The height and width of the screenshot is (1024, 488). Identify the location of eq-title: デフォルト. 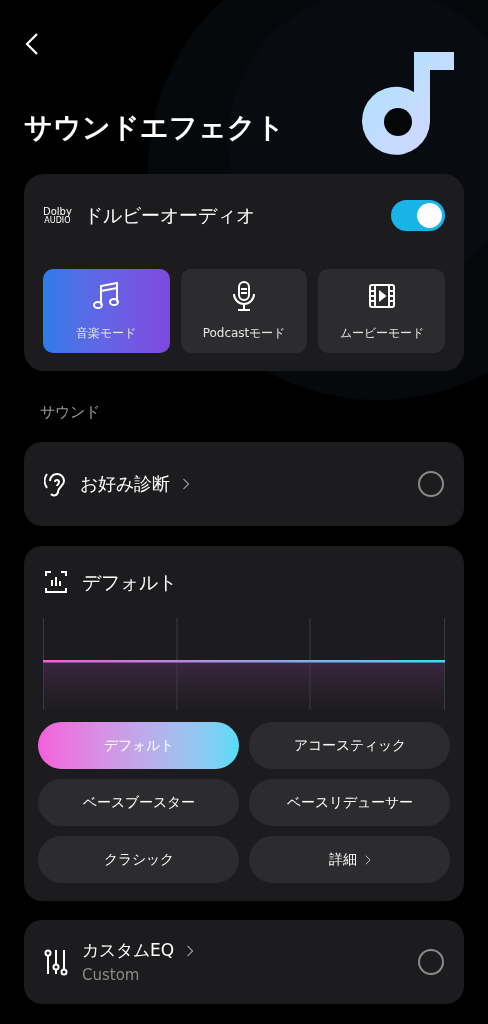
(129, 582).